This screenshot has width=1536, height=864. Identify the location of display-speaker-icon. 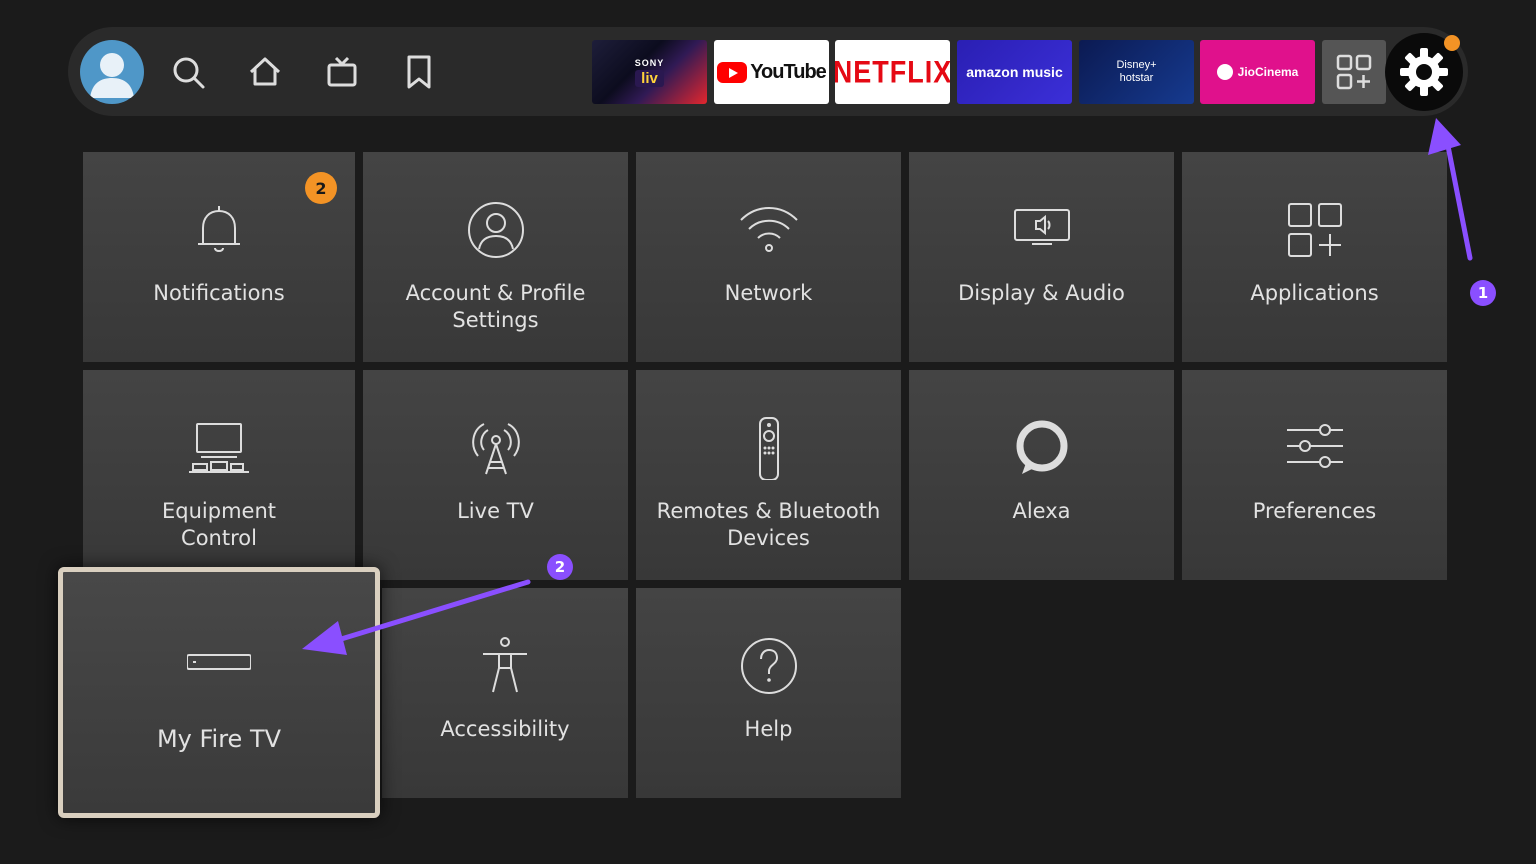
(1042, 230).